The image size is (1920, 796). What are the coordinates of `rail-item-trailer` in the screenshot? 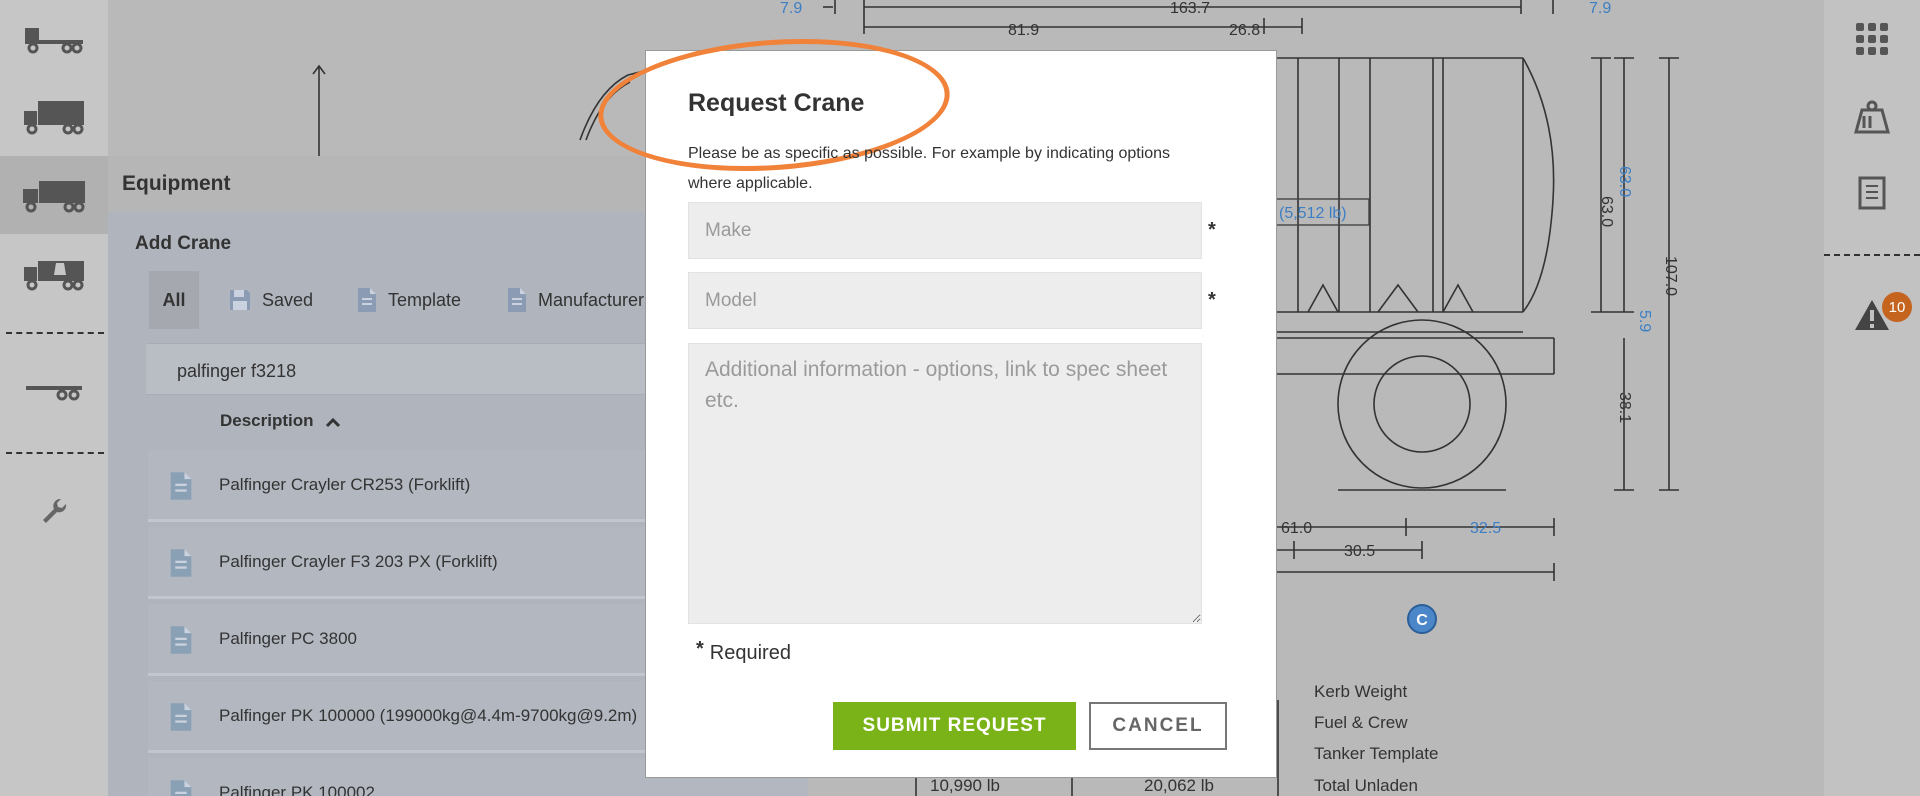 It's located at (54, 391).